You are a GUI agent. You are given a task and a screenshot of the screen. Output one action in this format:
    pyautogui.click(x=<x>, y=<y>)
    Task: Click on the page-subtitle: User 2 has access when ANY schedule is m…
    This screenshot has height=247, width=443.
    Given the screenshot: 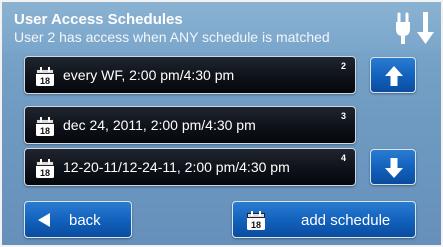 What is the action you would take?
    pyautogui.click(x=172, y=37)
    